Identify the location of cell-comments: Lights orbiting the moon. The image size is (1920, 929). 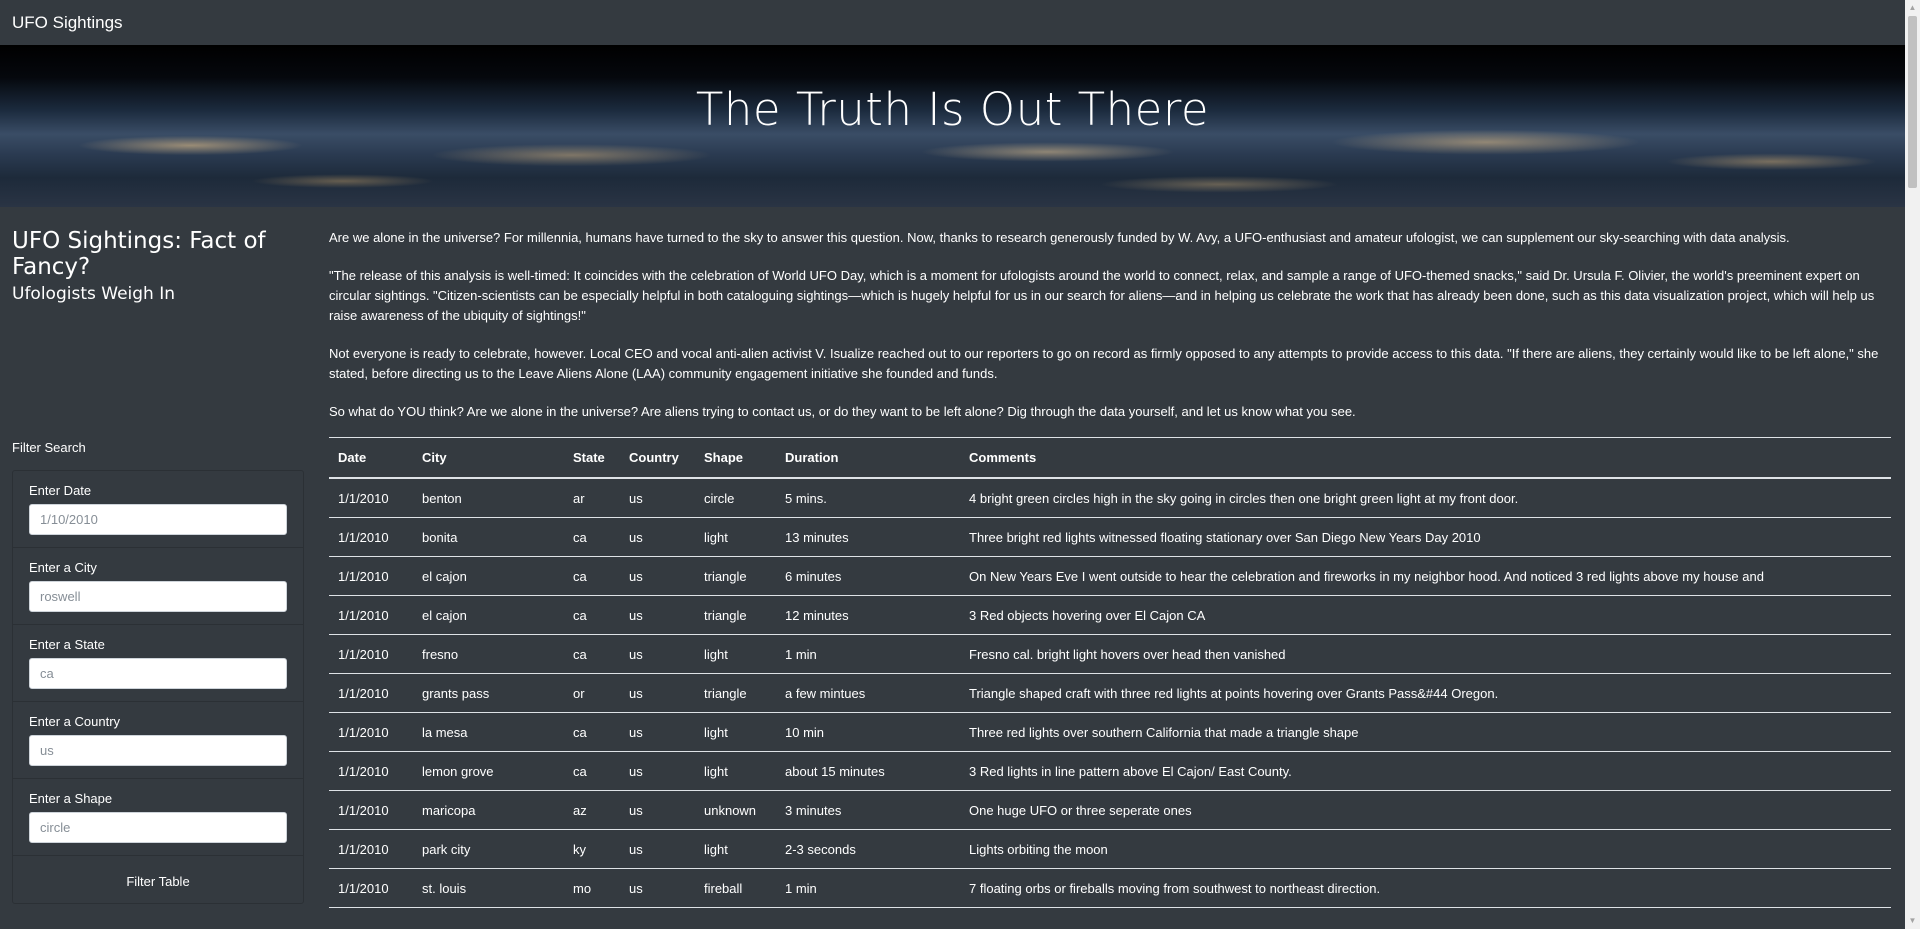
(1425, 849).